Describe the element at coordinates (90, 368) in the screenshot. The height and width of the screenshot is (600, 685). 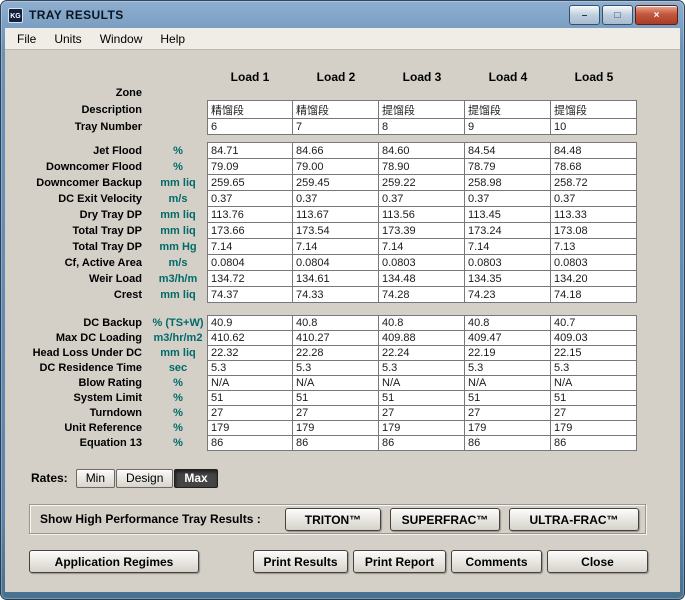
I see `row-label: DC Residence Time` at that location.